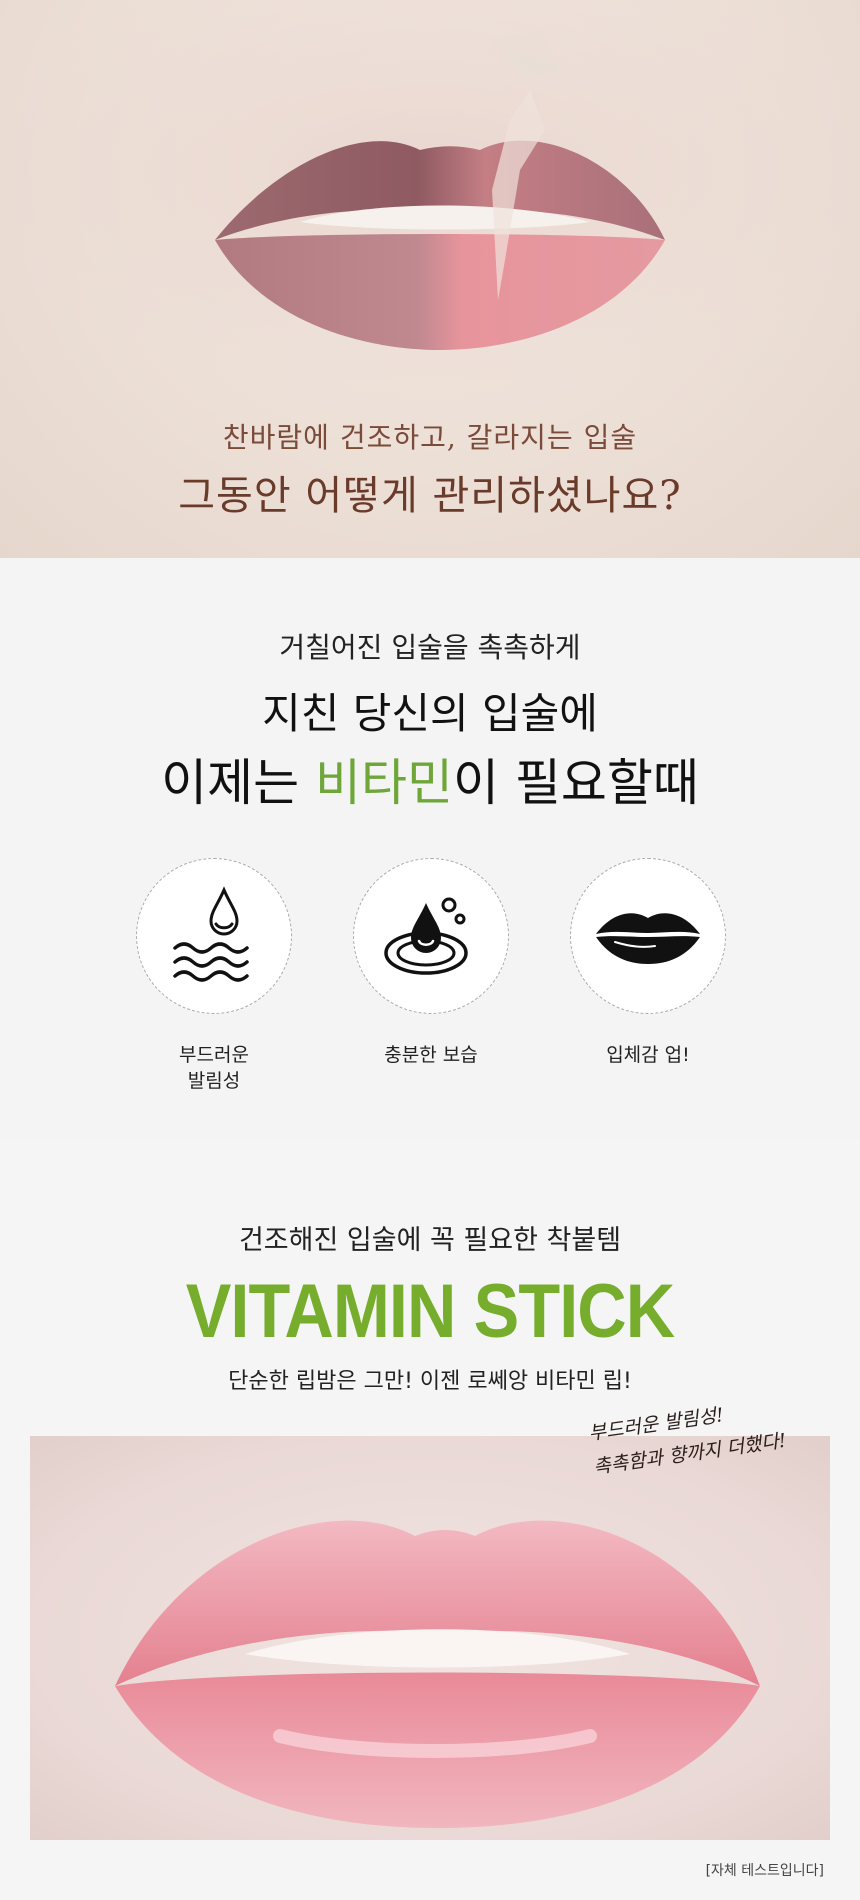  Describe the element at coordinates (430, 437) in the screenshot. I see `intro-subtitle: 찬바람에 건조하고, 갈라지는 입술` at that location.